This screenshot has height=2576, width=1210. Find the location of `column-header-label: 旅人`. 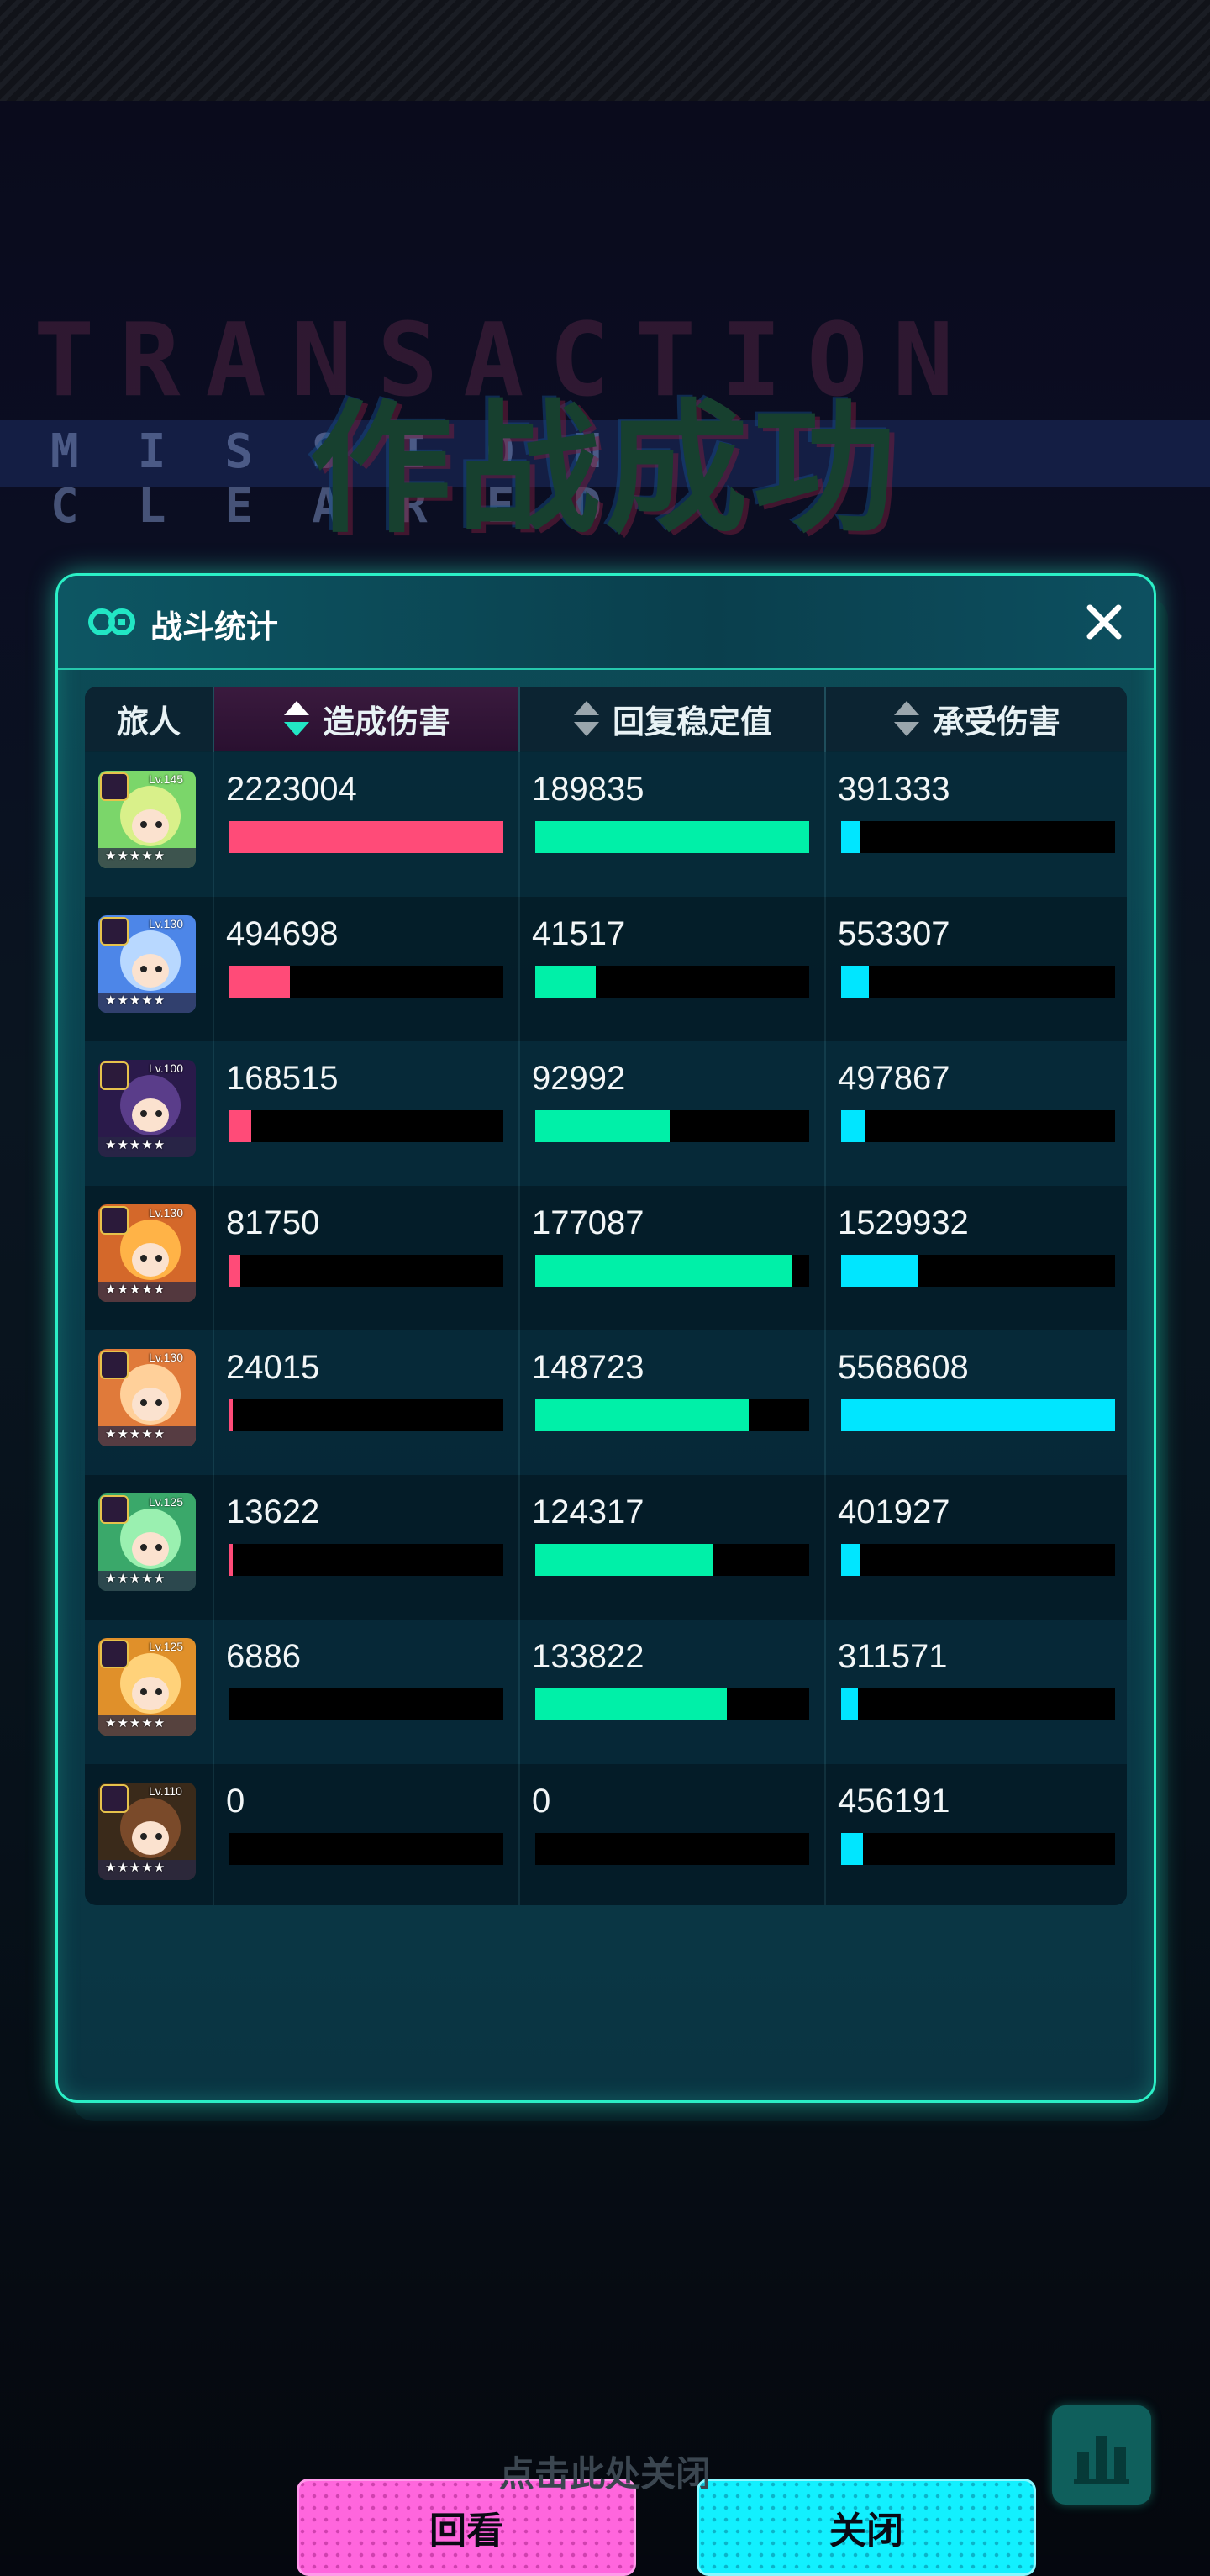

column-header-label: 旅人 is located at coordinates (148, 721).